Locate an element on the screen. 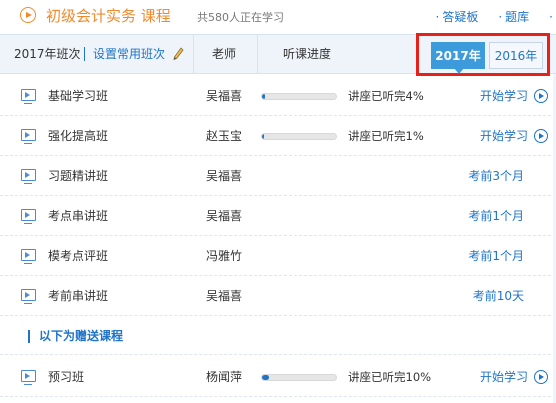  teacher-name: 杨闻萍 is located at coordinates (224, 377).